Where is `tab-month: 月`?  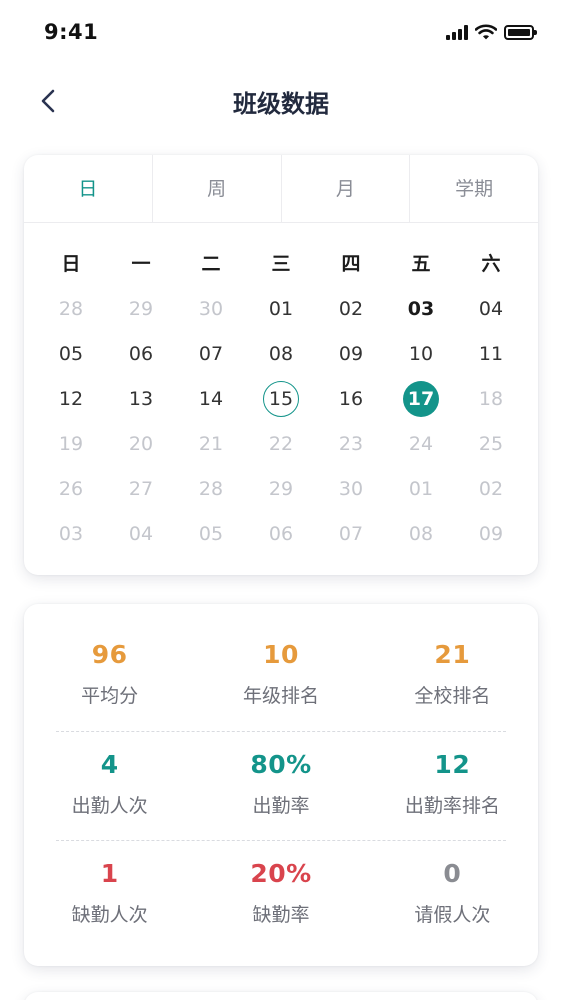 tab-month: 月 is located at coordinates (346, 188).